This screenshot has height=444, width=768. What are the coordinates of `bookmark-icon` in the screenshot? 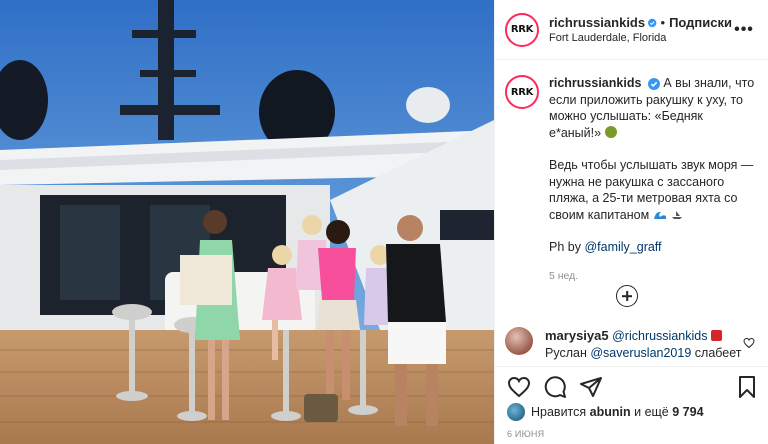 It's located at (747, 387).